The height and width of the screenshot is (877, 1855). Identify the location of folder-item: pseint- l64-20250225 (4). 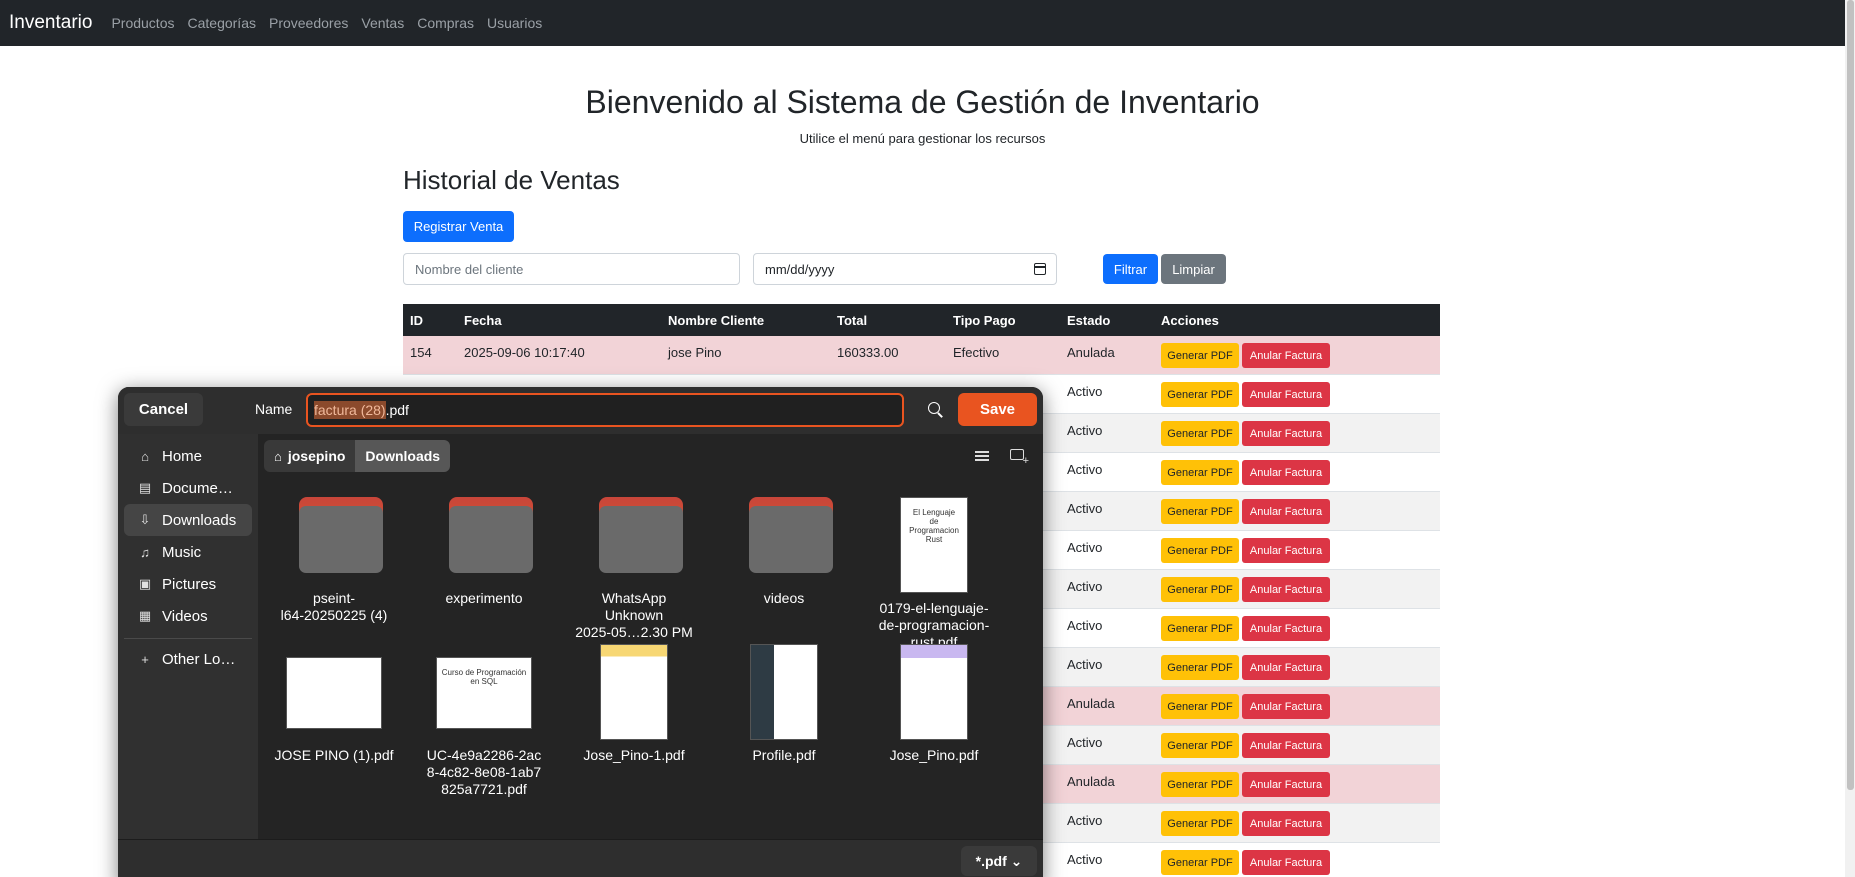
(334, 567).